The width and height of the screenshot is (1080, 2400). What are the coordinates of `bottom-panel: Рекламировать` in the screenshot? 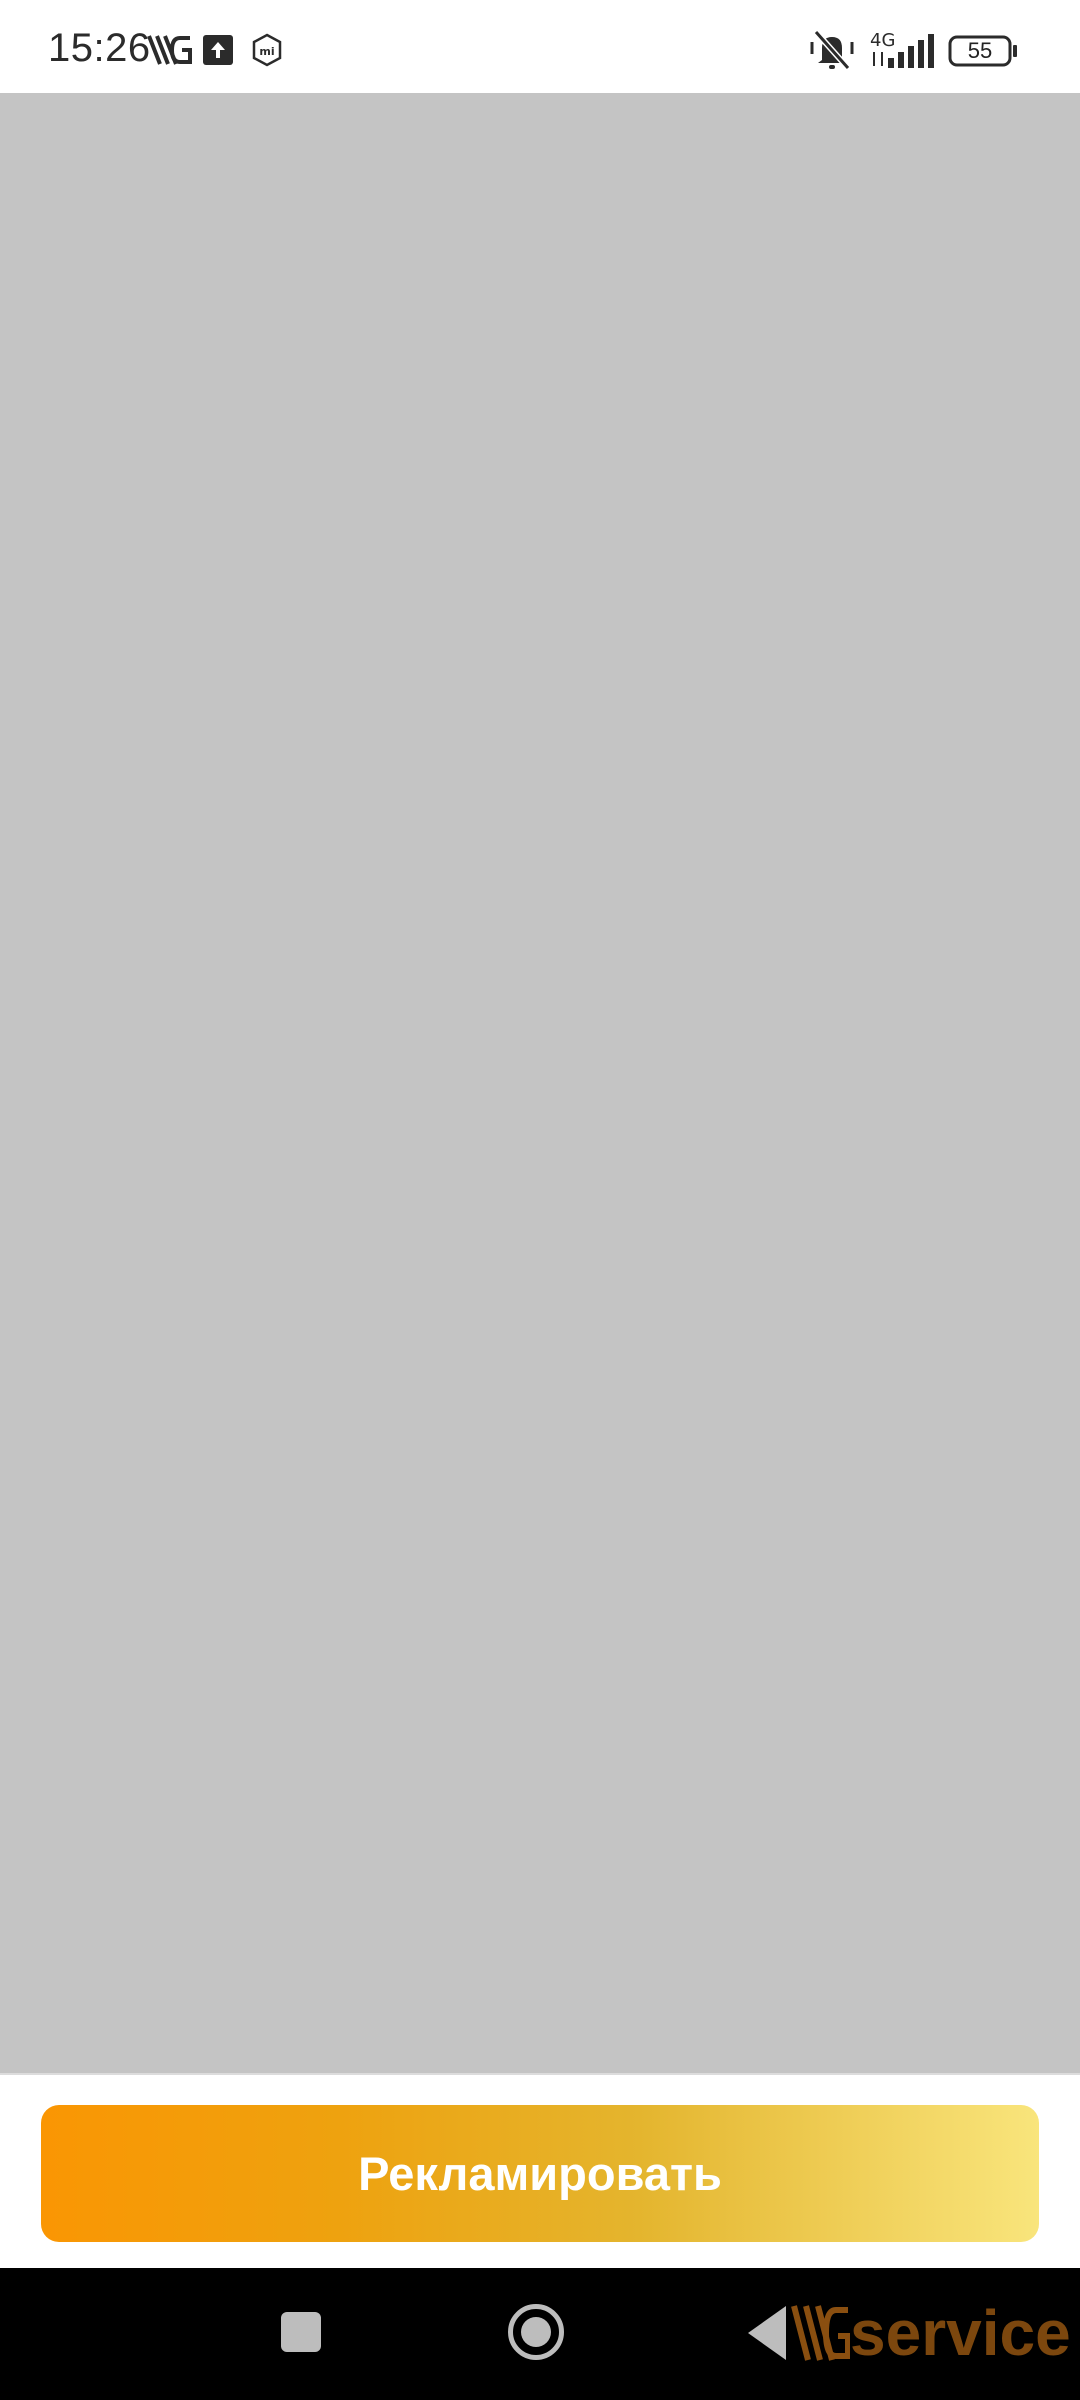 It's located at (540, 2170).